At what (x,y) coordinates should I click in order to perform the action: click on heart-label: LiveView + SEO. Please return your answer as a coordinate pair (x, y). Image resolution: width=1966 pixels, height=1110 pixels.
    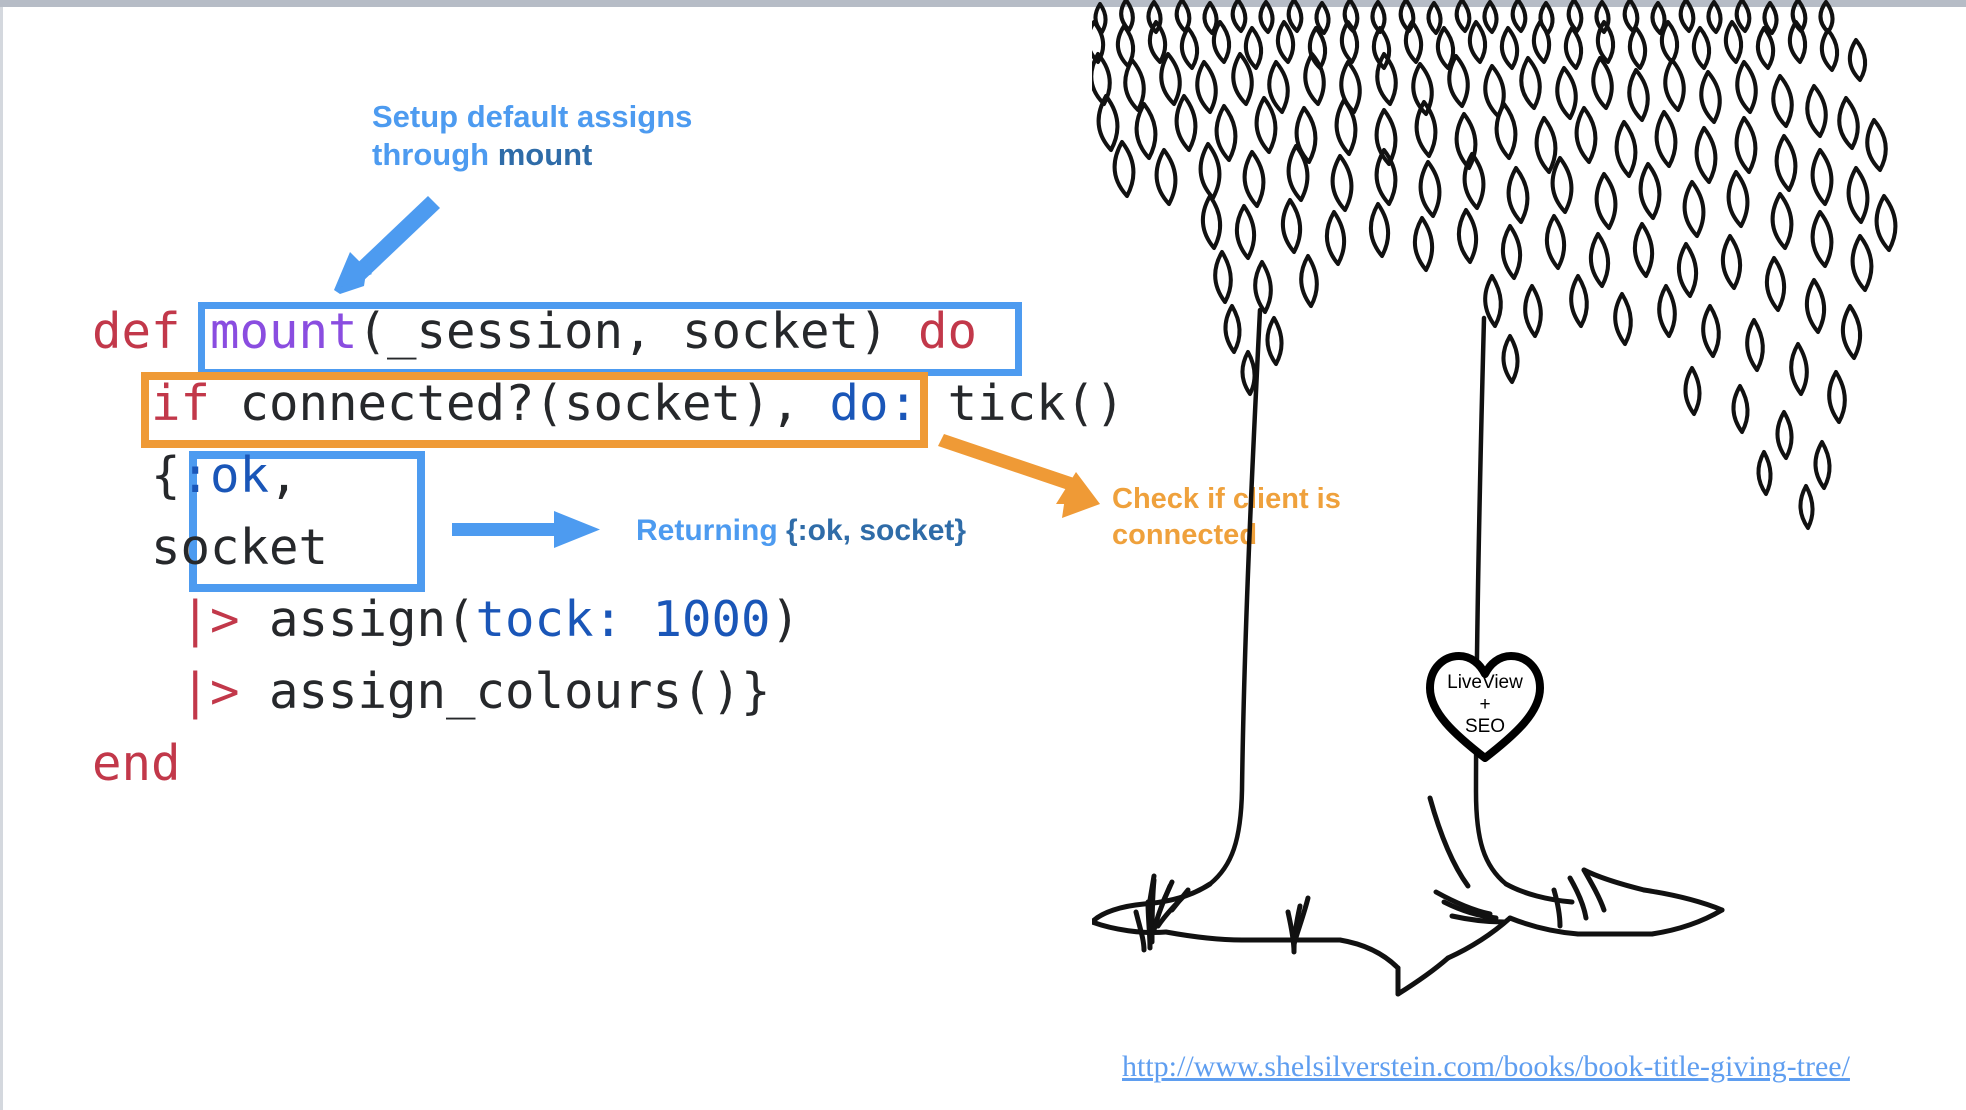
    Looking at the image, I should click on (1485, 705).